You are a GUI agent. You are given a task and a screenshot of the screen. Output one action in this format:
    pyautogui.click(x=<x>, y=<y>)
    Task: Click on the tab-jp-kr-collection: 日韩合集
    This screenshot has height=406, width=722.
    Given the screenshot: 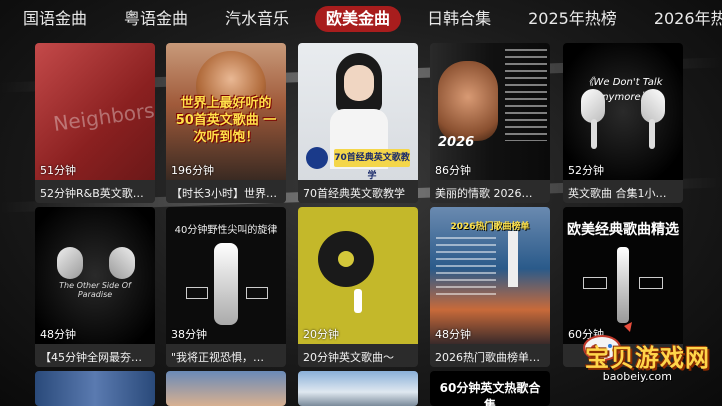 What is the action you would take?
    pyautogui.click(x=459, y=19)
    